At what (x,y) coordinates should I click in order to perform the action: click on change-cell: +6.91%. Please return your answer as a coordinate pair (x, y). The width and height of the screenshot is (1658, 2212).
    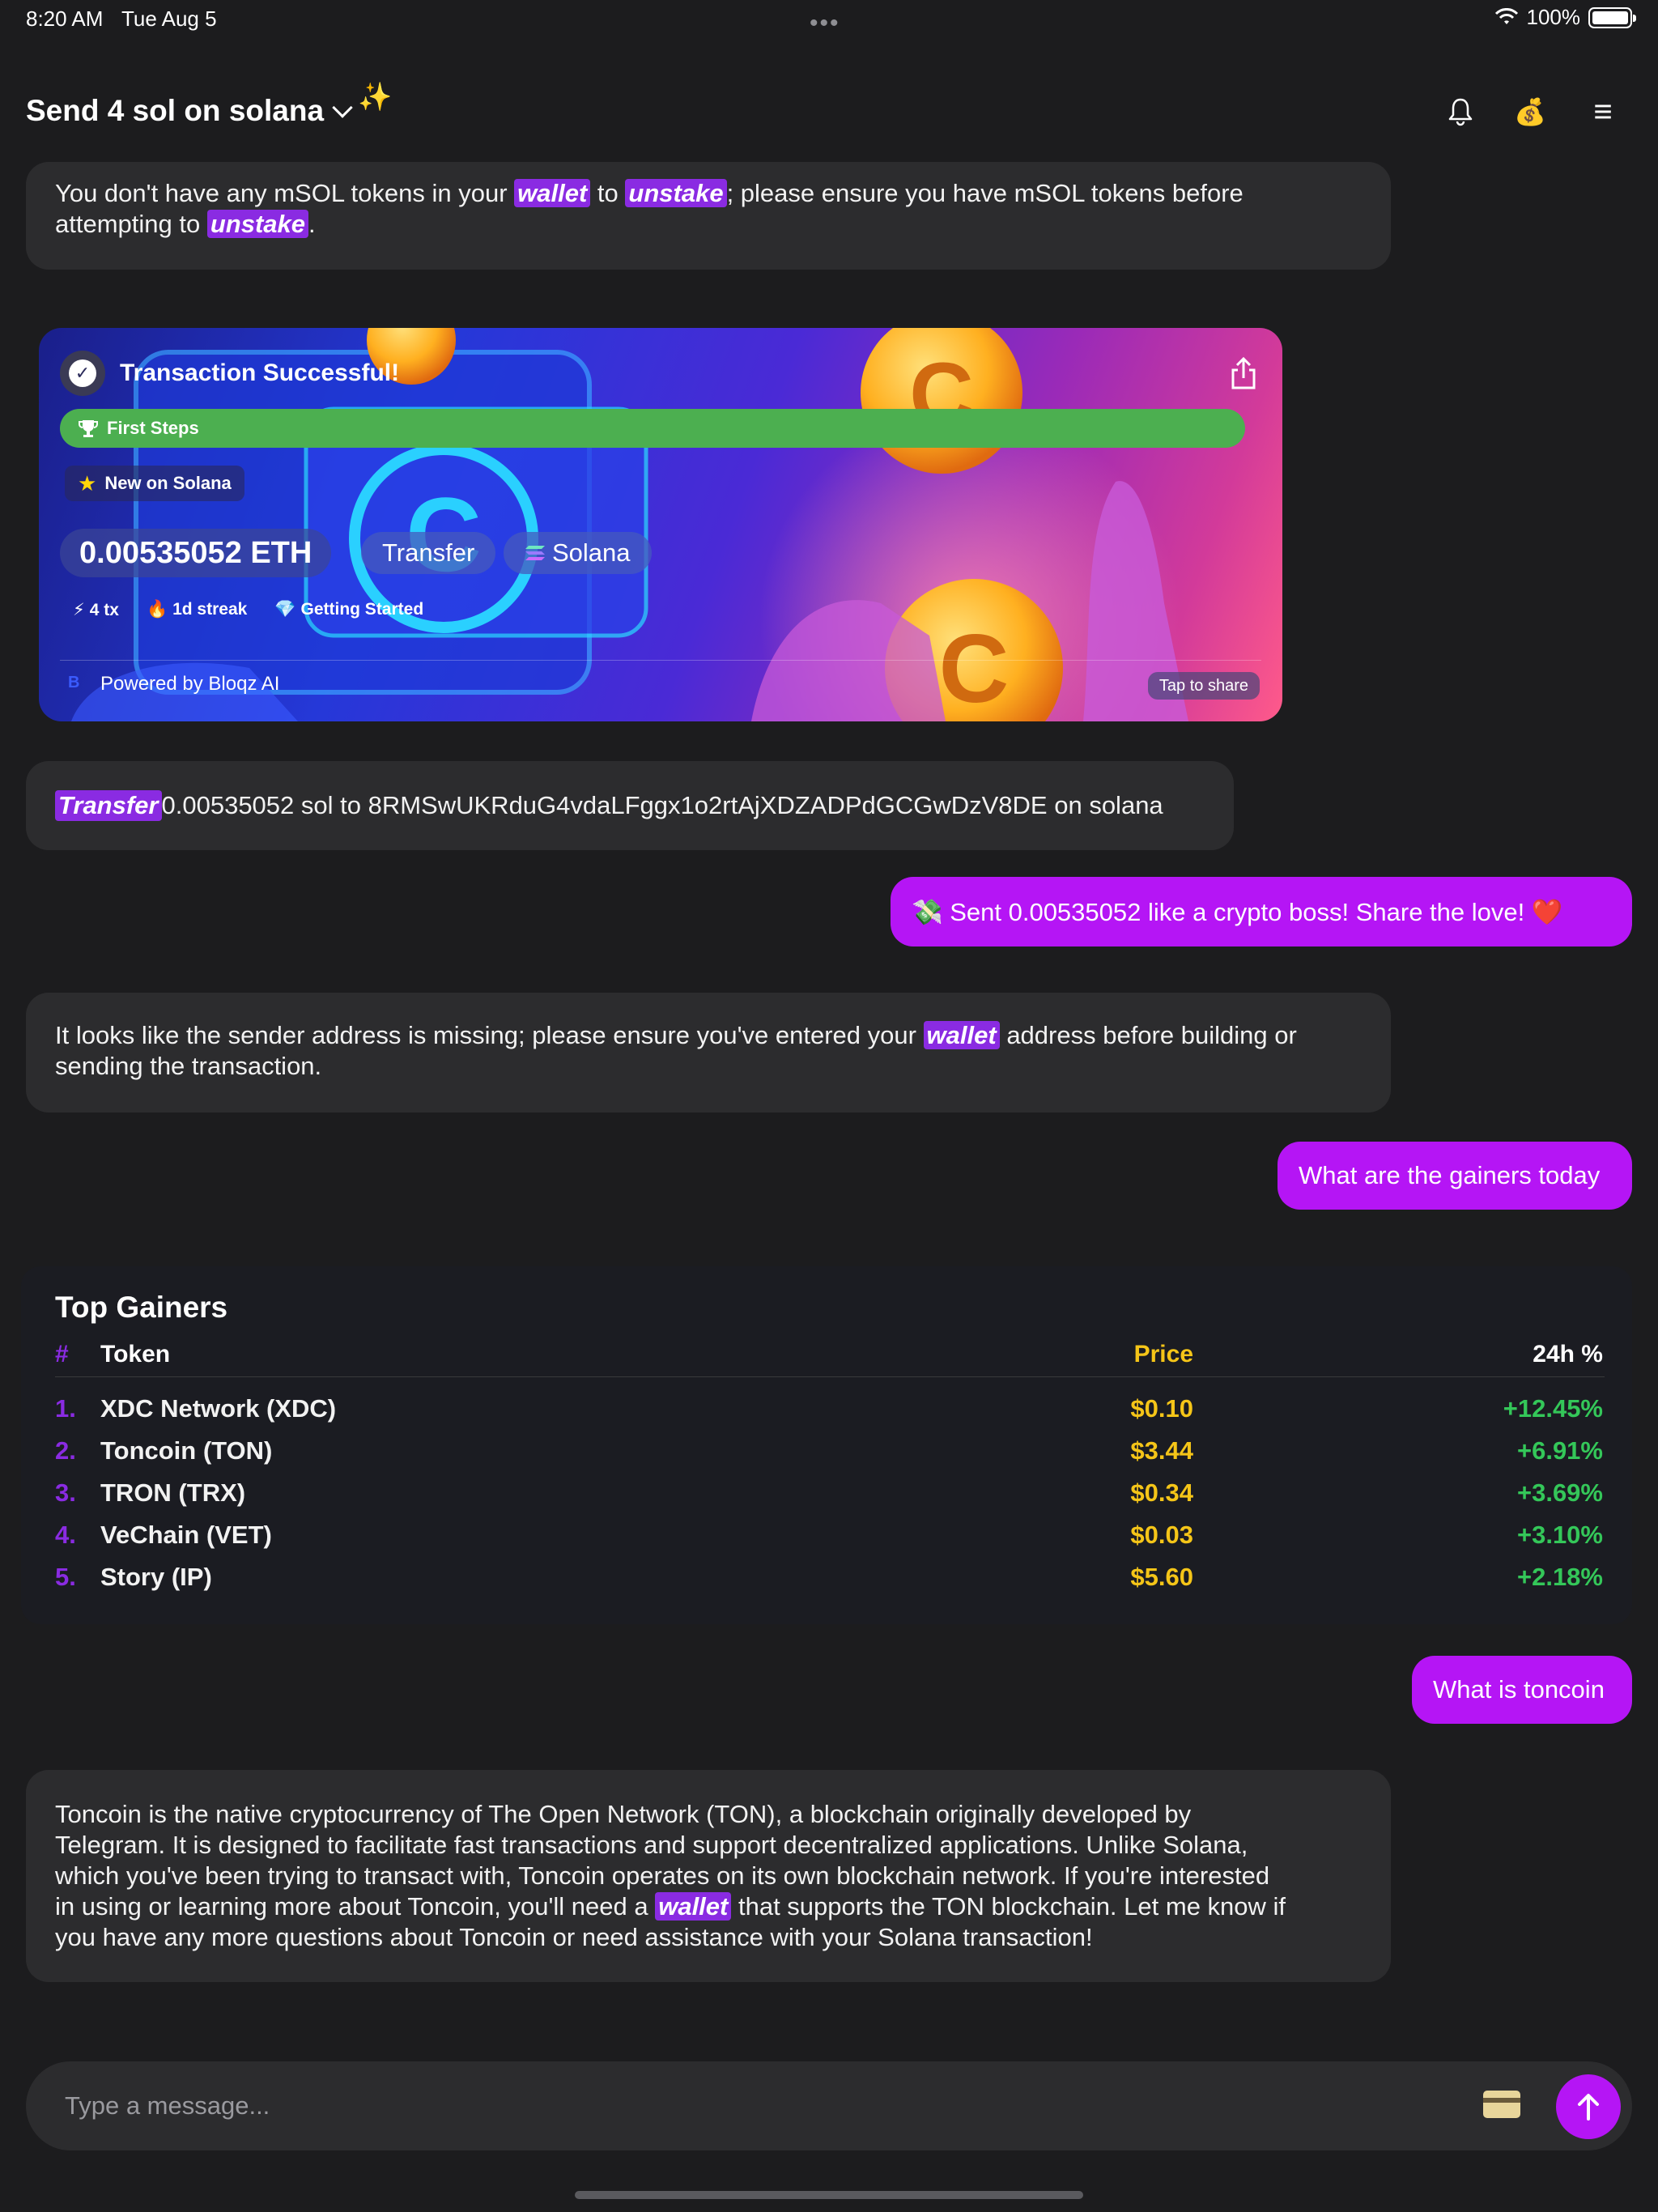
    Looking at the image, I should click on (1559, 1450).